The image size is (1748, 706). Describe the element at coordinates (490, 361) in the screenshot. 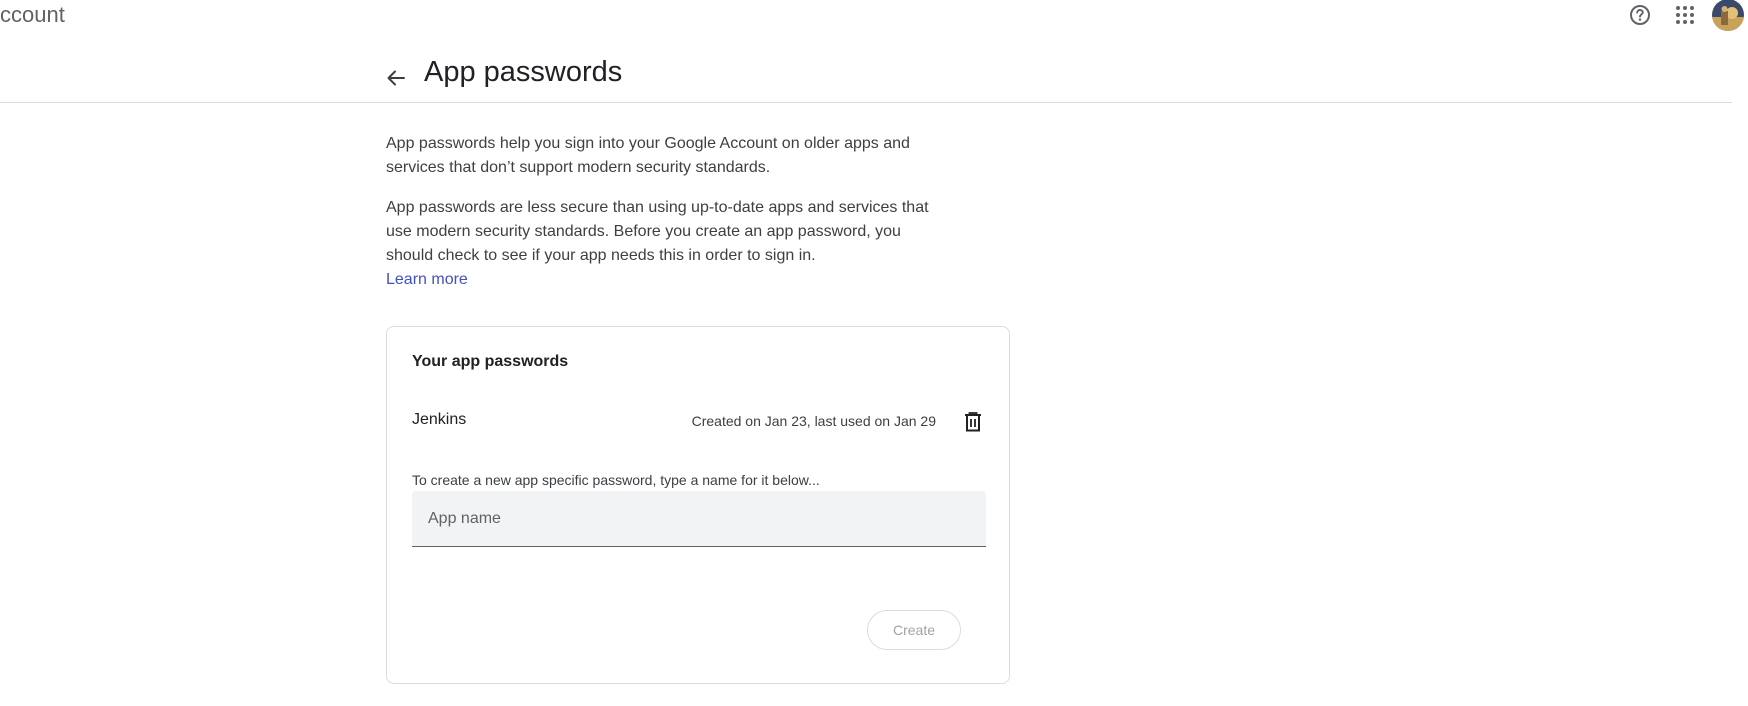

I see `card-title: Your app passwords` at that location.